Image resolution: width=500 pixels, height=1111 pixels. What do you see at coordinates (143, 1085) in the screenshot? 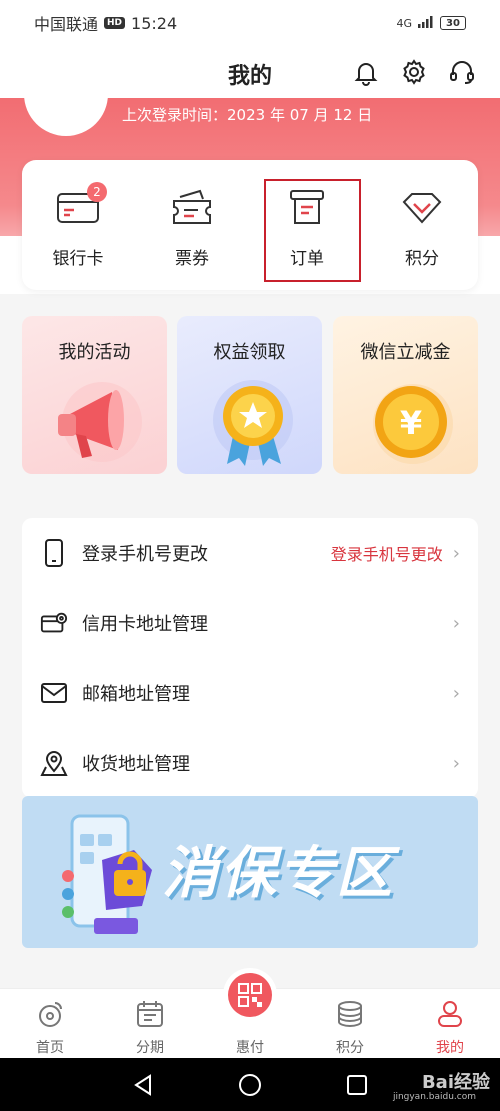
I see `back-icon` at bounding box center [143, 1085].